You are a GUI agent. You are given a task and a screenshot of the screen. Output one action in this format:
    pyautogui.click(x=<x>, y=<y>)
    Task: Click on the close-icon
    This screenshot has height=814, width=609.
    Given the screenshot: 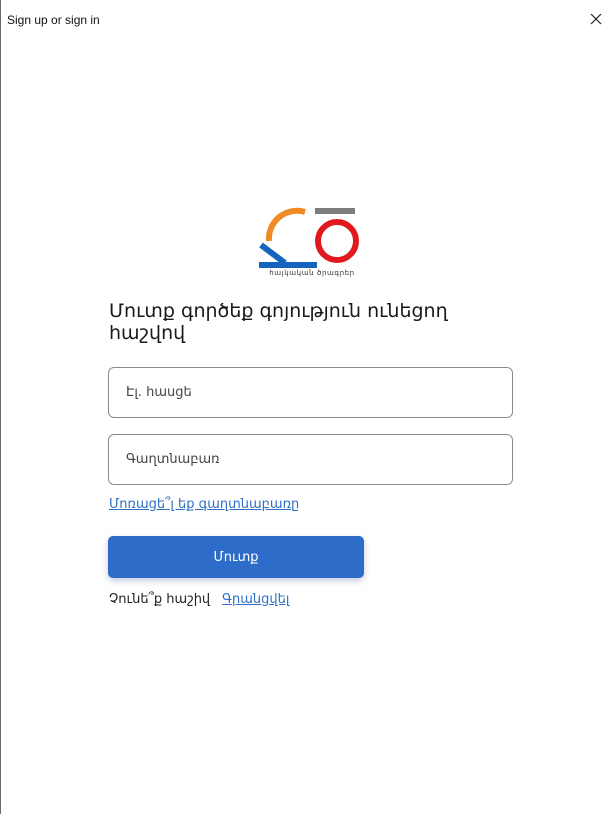 What is the action you would take?
    pyautogui.click(x=596, y=19)
    